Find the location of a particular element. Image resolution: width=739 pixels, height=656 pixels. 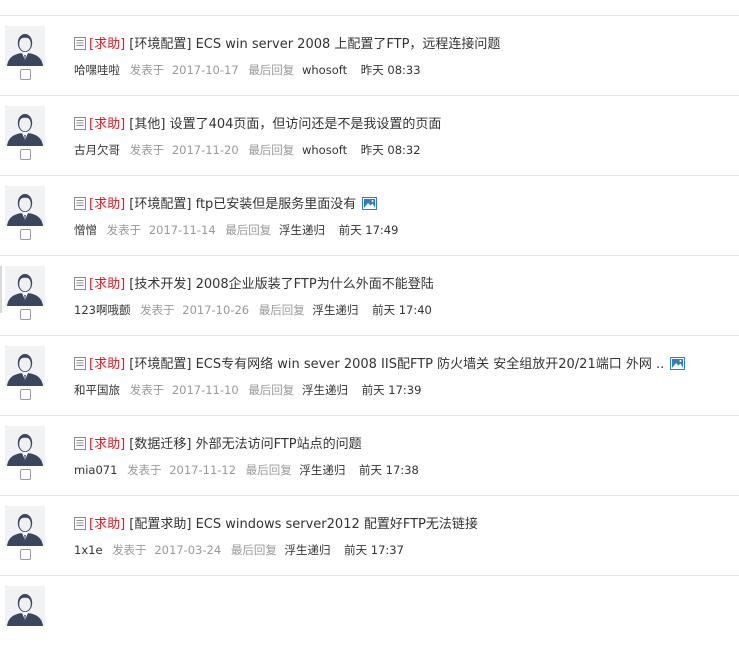

posted-date: 2017-10-17 is located at coordinates (205, 70).